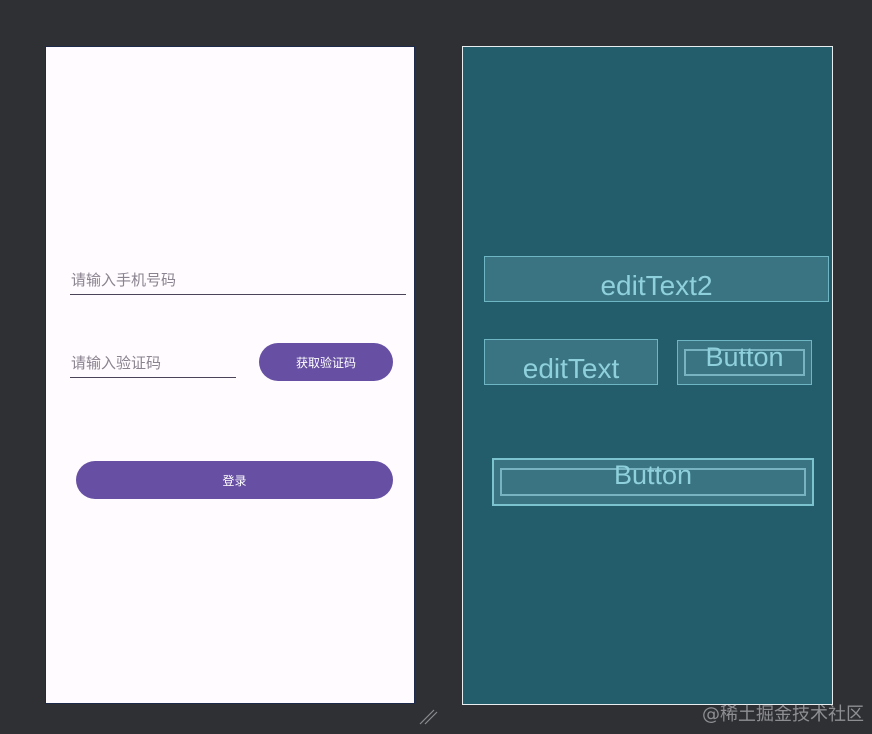  I want to click on blueprint-button-get-code: Button, so click(744, 362).